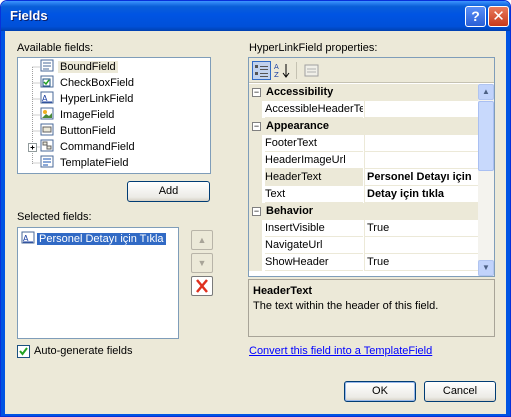  What do you see at coordinates (421, 177) in the screenshot?
I see `property-value: Personel Detayı için` at bounding box center [421, 177].